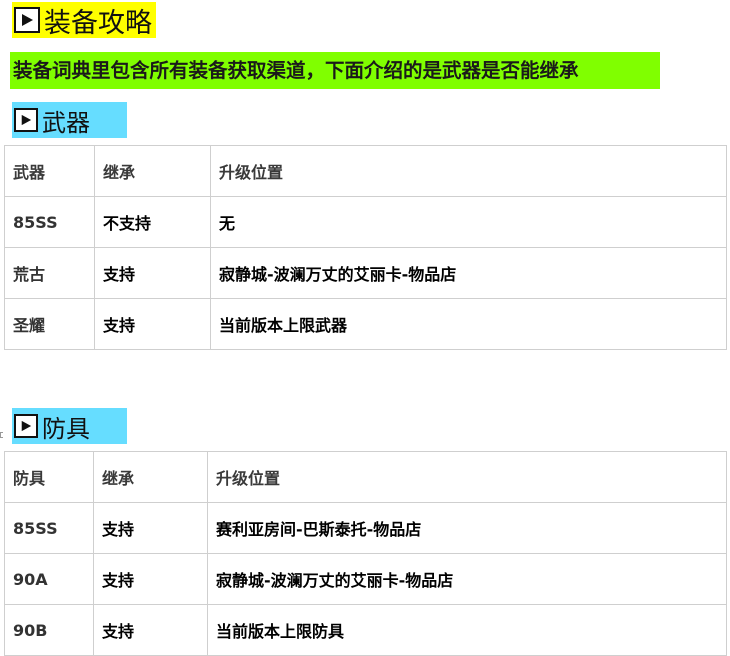 The height and width of the screenshot is (656, 730). Describe the element at coordinates (335, 70) in the screenshot. I see `intro-banner: 装备词典里包含所有装备获取渠道，下面介绍的是武器是否能继承` at that location.